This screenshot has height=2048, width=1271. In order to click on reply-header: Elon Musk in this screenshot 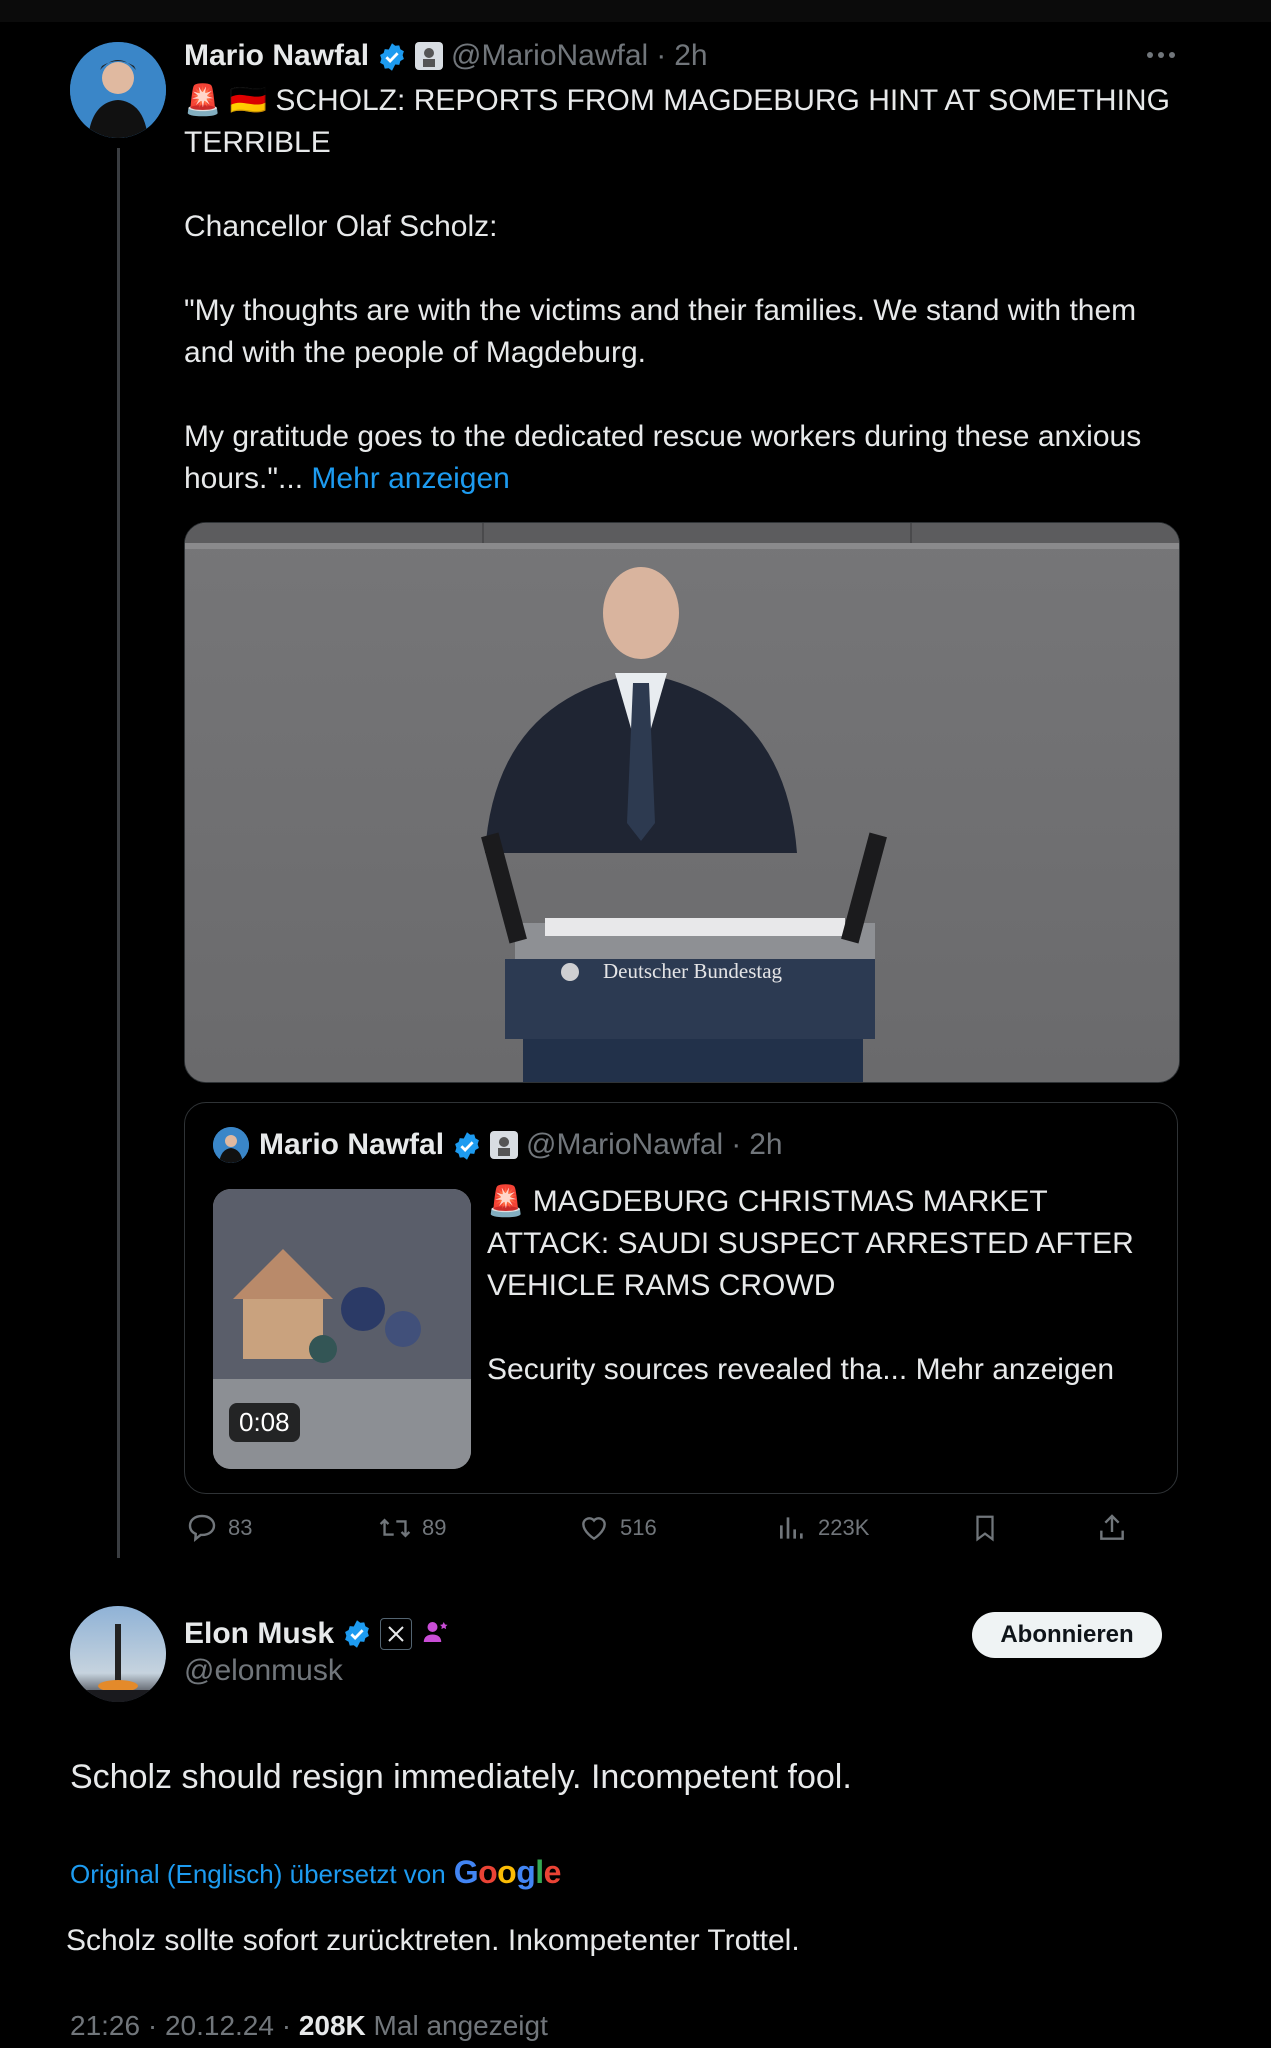, I will do `click(317, 1634)`.